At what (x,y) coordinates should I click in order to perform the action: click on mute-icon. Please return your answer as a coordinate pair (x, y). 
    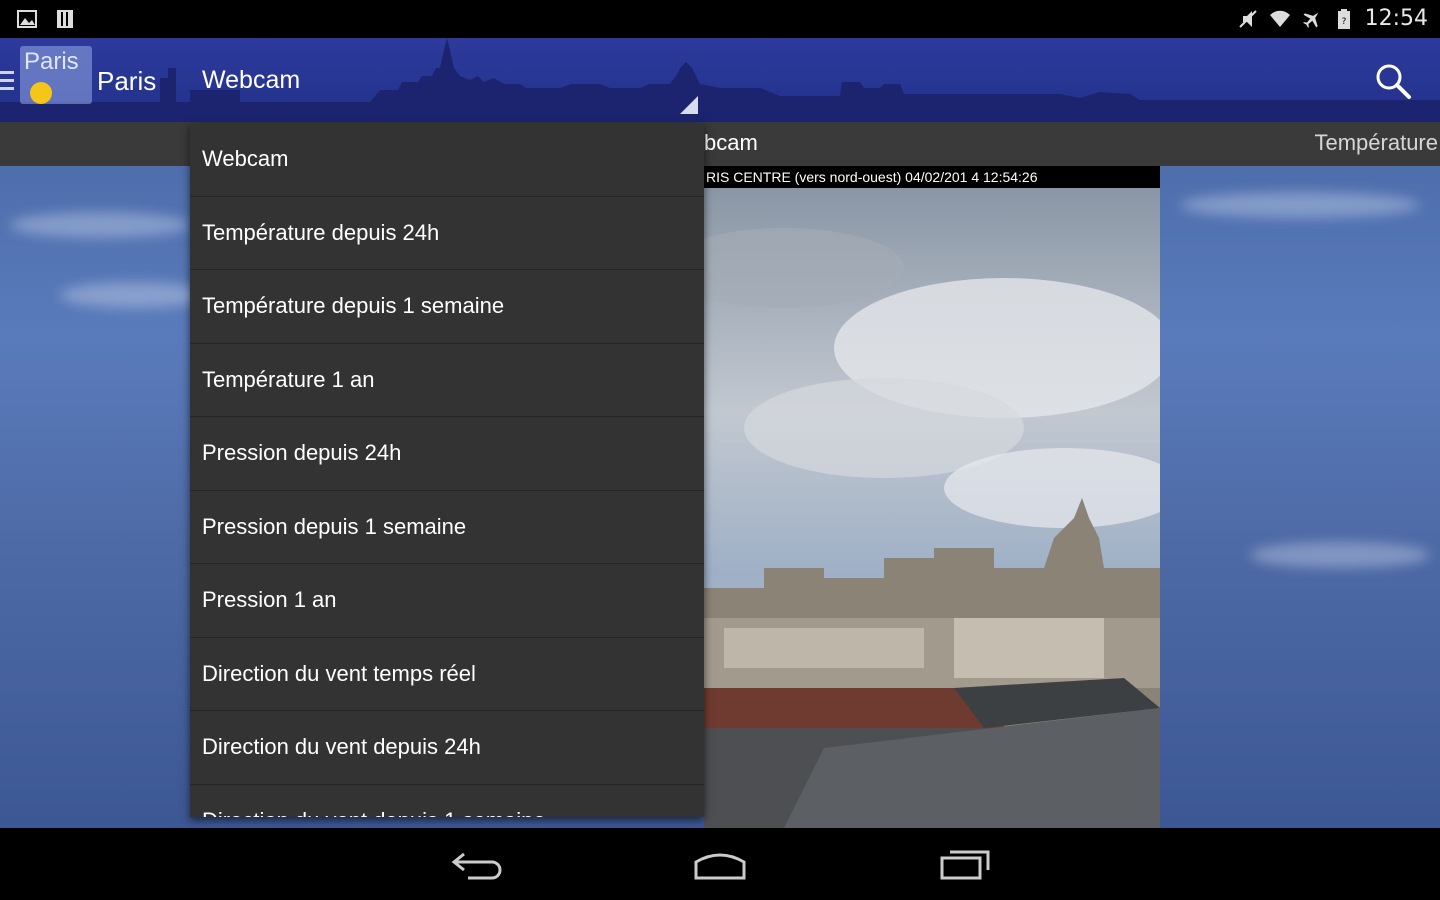
    Looking at the image, I should click on (1247, 18).